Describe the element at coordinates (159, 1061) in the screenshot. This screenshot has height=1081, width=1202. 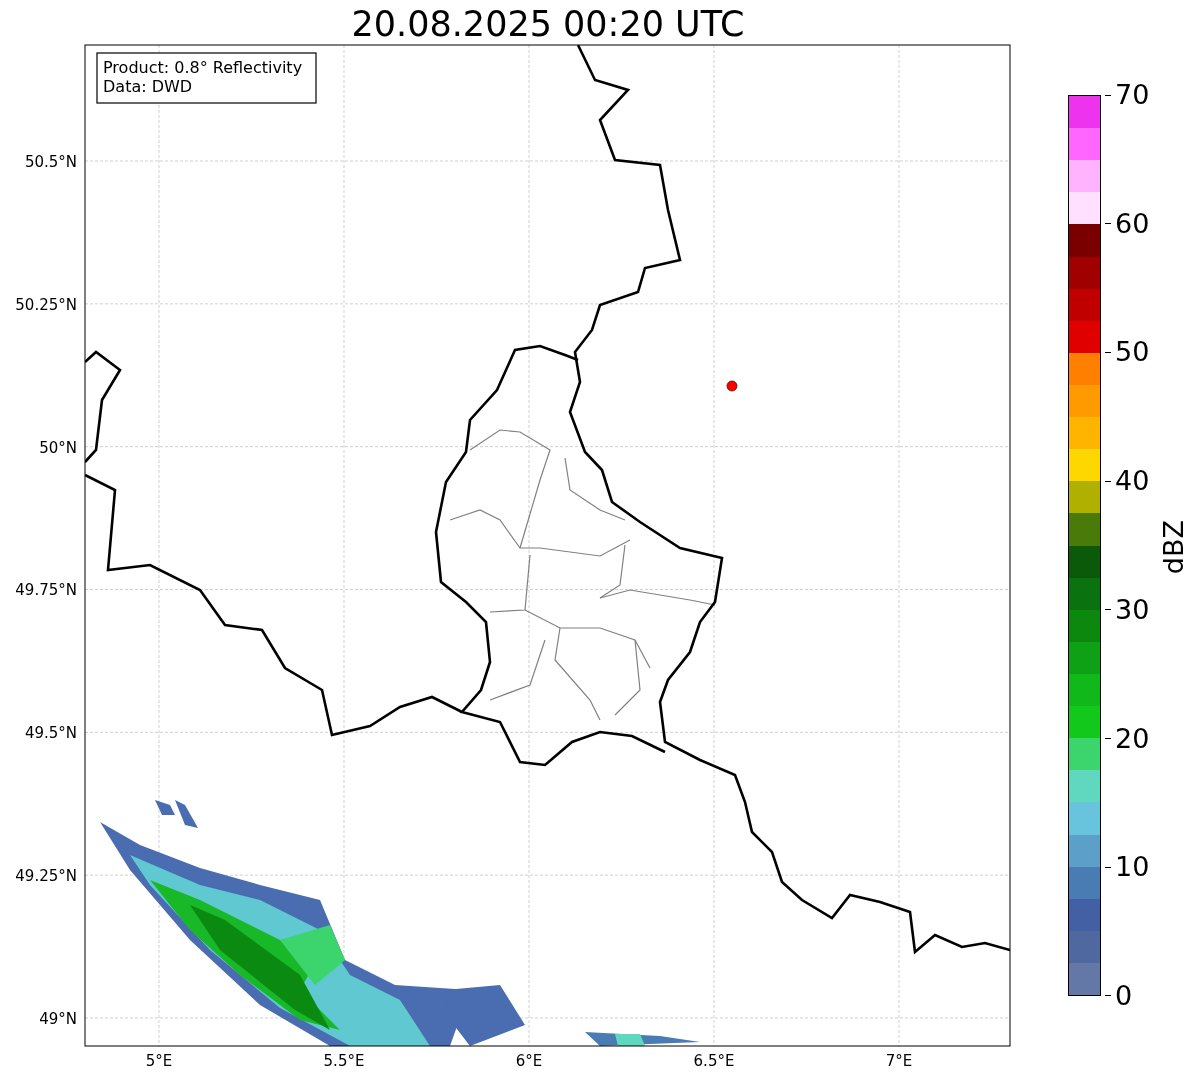
I see `longitude-label: 5°E` at that location.